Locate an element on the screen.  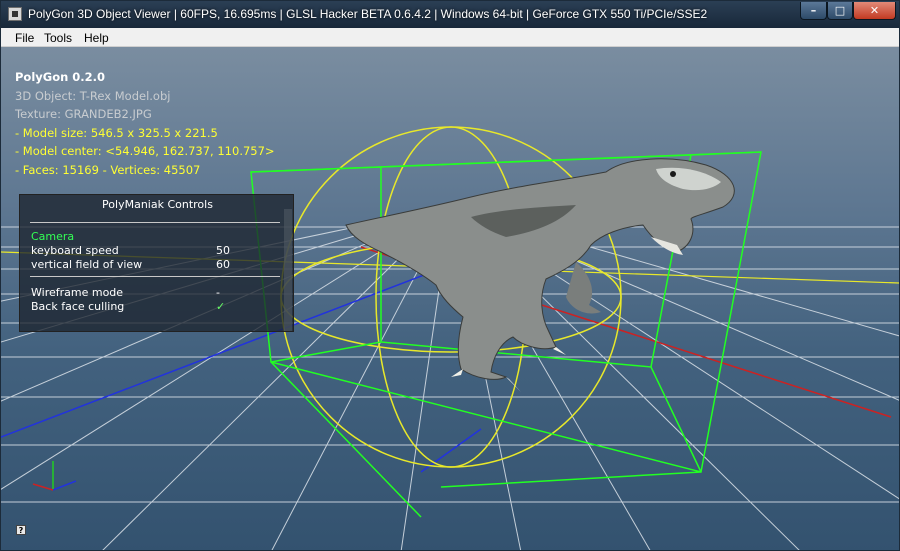
keyboard-speed-label: keyboard speed is located at coordinates (75, 250).